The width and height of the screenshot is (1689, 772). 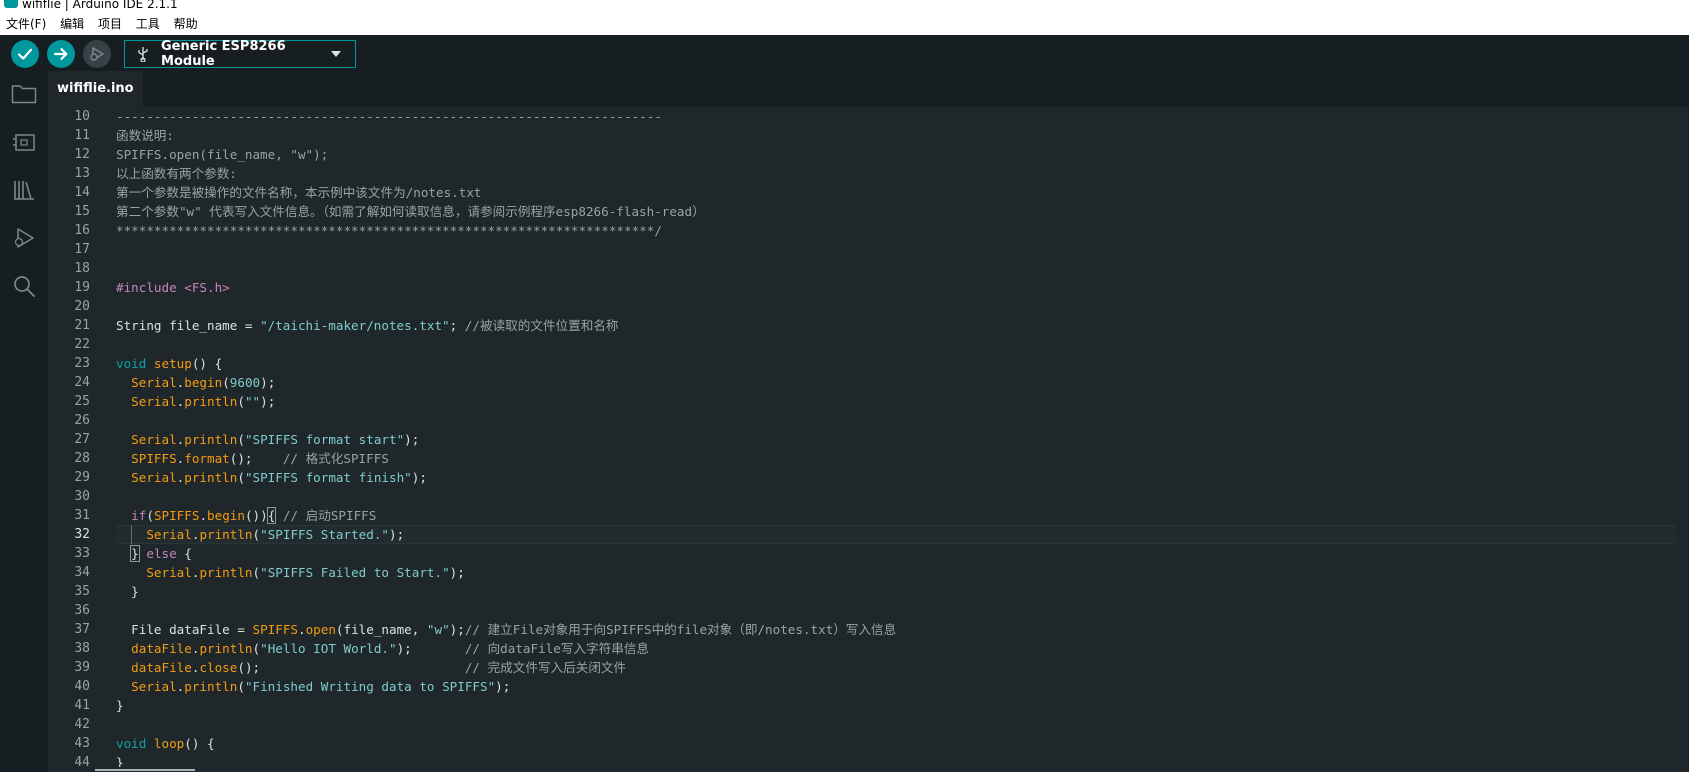 I want to click on line-number: 27, so click(x=82, y=439).